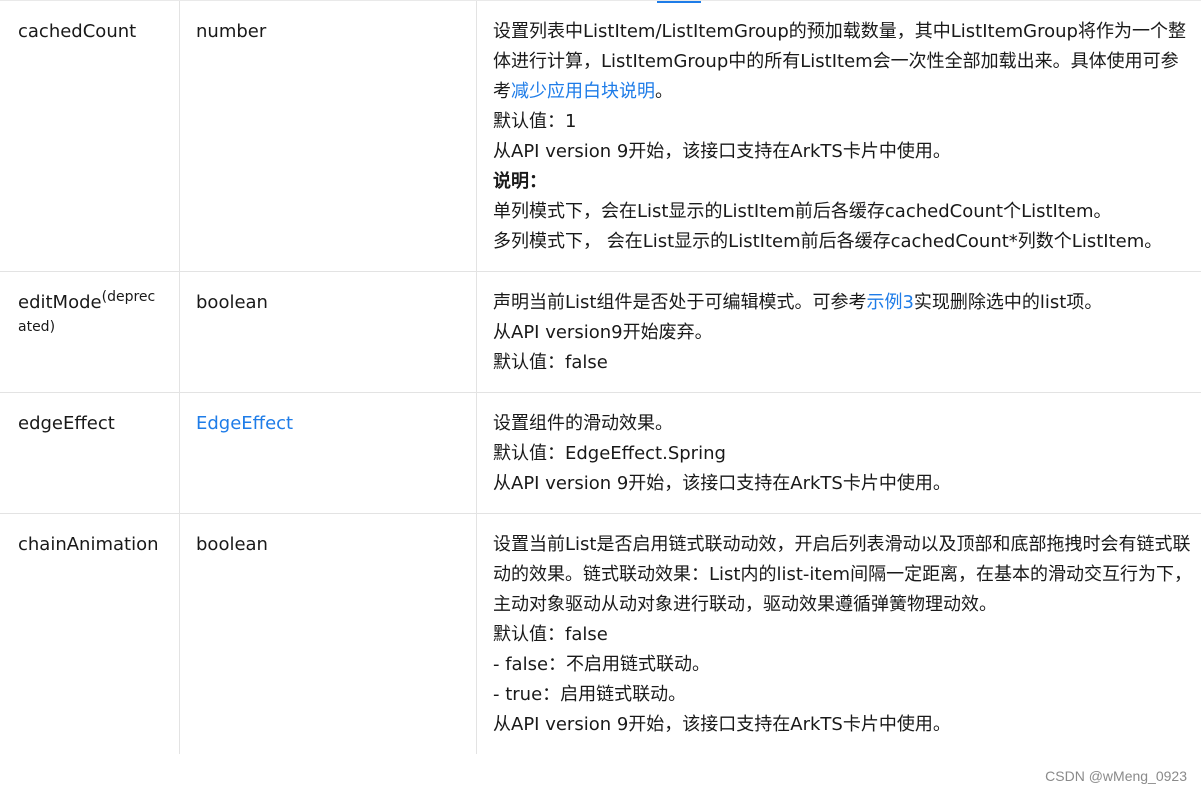  I want to click on example-3-link: 示例3, so click(889, 302).